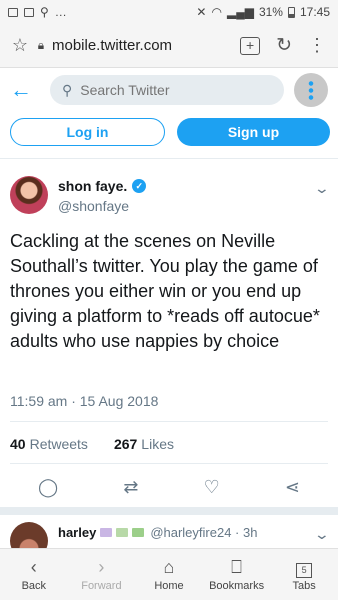  I want to click on bookmarks-icon: ⎕, so click(236, 567).